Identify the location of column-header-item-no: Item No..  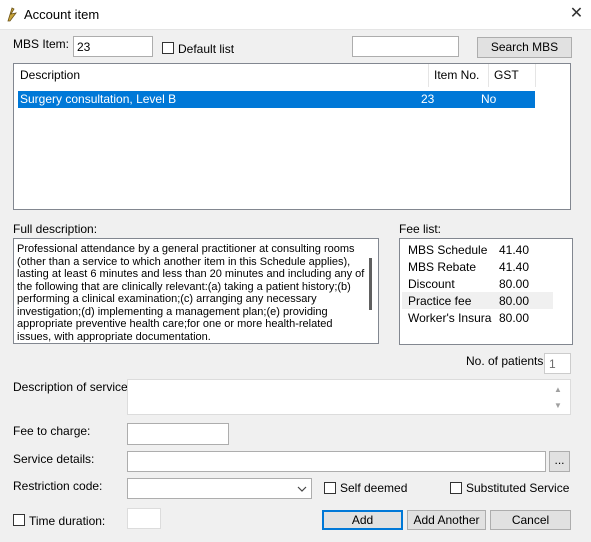
(459, 75).